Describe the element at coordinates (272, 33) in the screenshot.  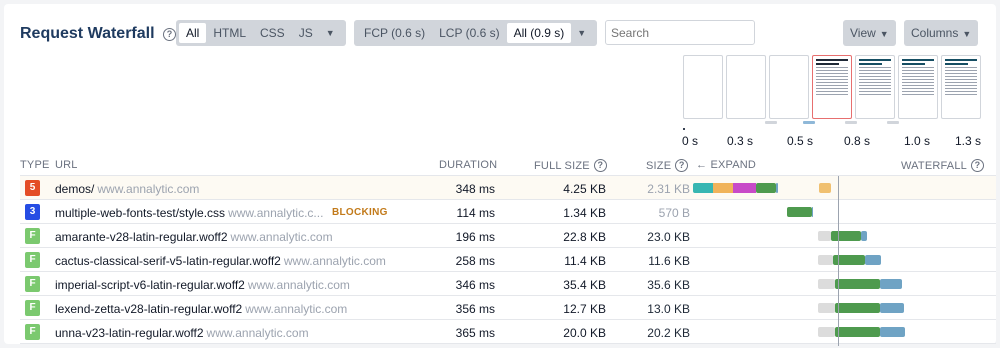
I see `filter-css: CSS` at that location.